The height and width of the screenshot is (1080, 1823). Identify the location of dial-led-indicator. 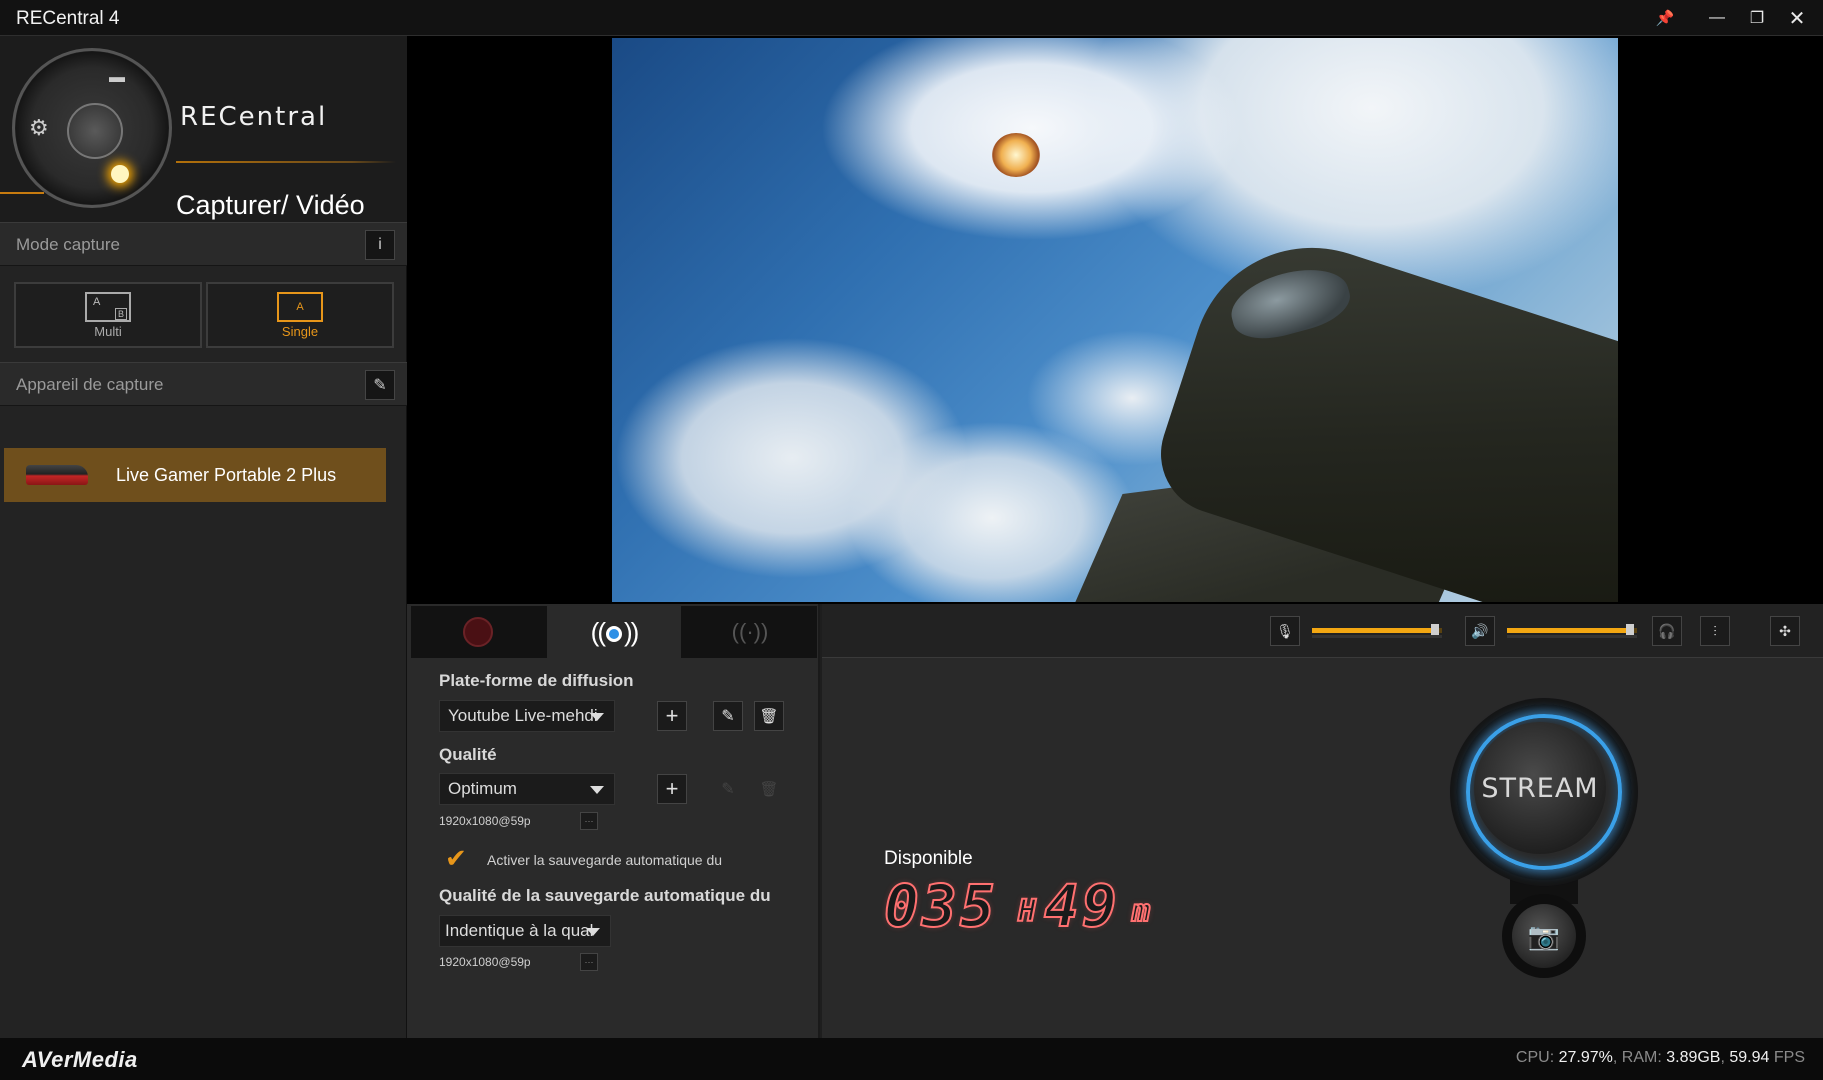
(120, 174).